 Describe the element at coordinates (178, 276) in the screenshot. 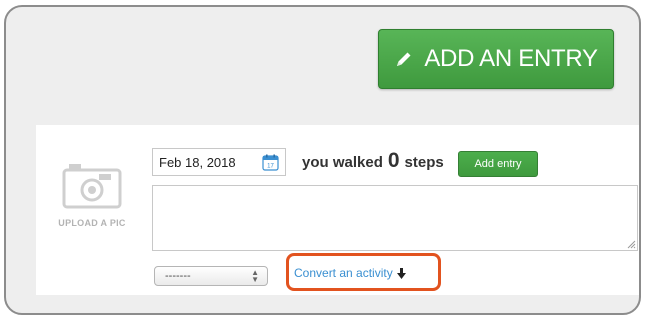

I see `activity-select-value: -------` at that location.